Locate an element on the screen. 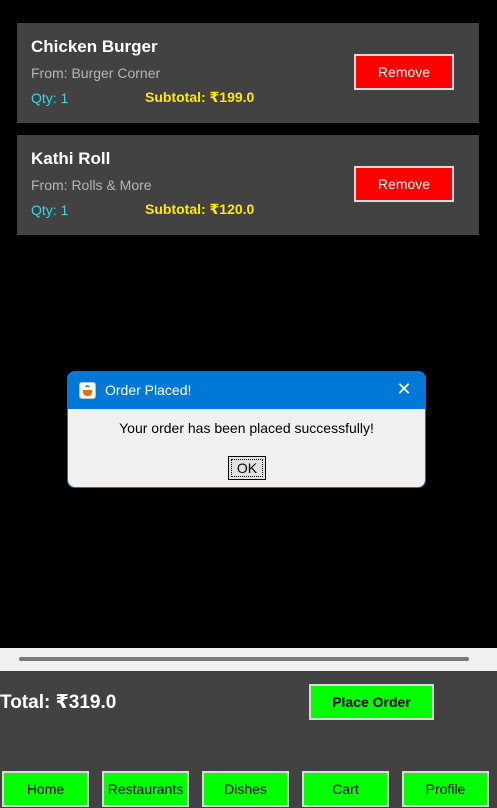 The image size is (497, 808). horizontal-scrollbar is located at coordinates (248, 659).